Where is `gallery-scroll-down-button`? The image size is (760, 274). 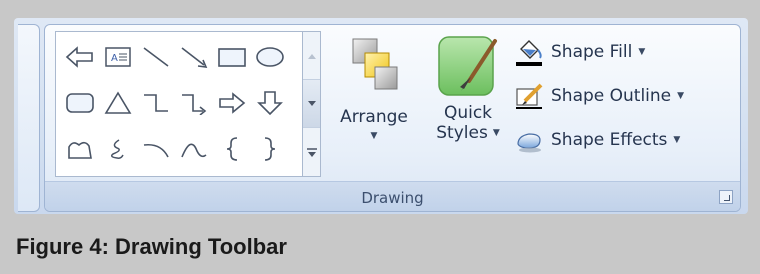 gallery-scroll-down-button is located at coordinates (311, 104).